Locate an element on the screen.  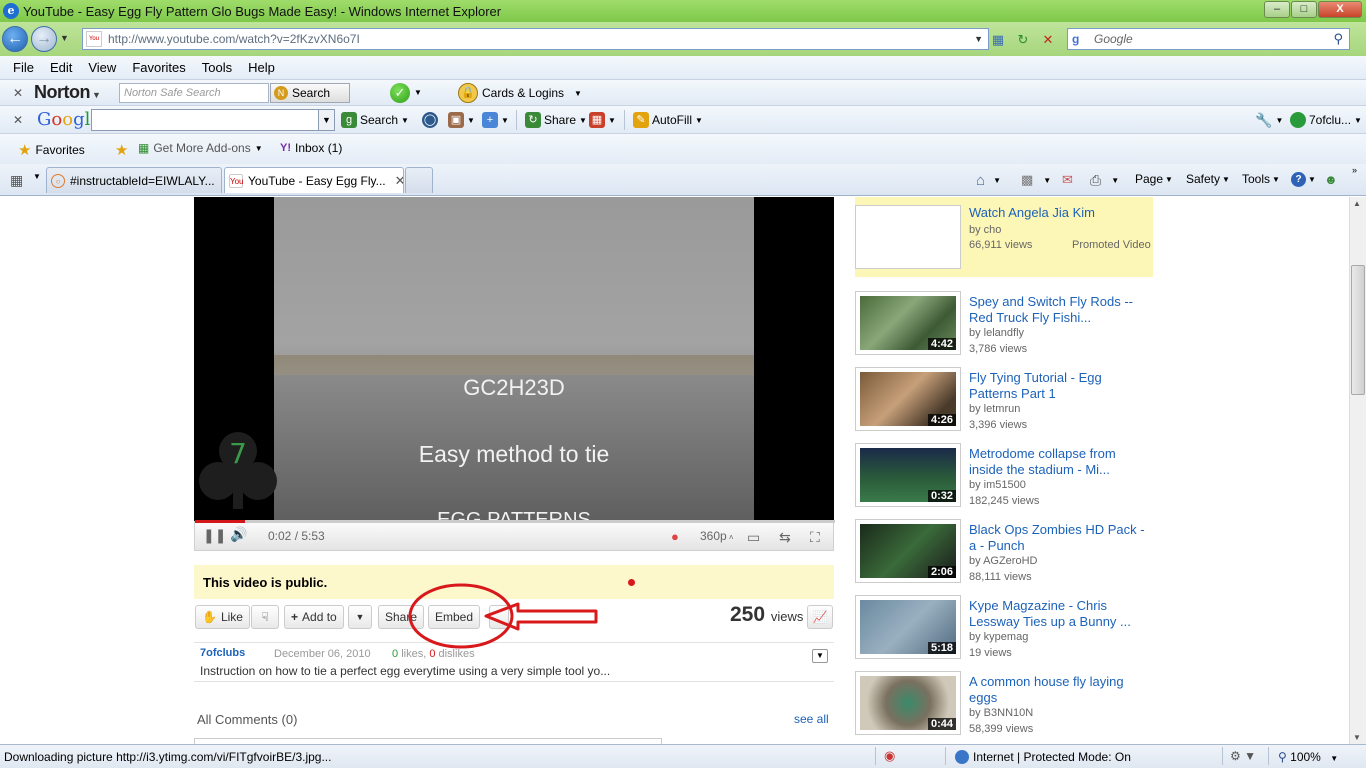
search-placeholder: Google is located at coordinates (1113, 39).